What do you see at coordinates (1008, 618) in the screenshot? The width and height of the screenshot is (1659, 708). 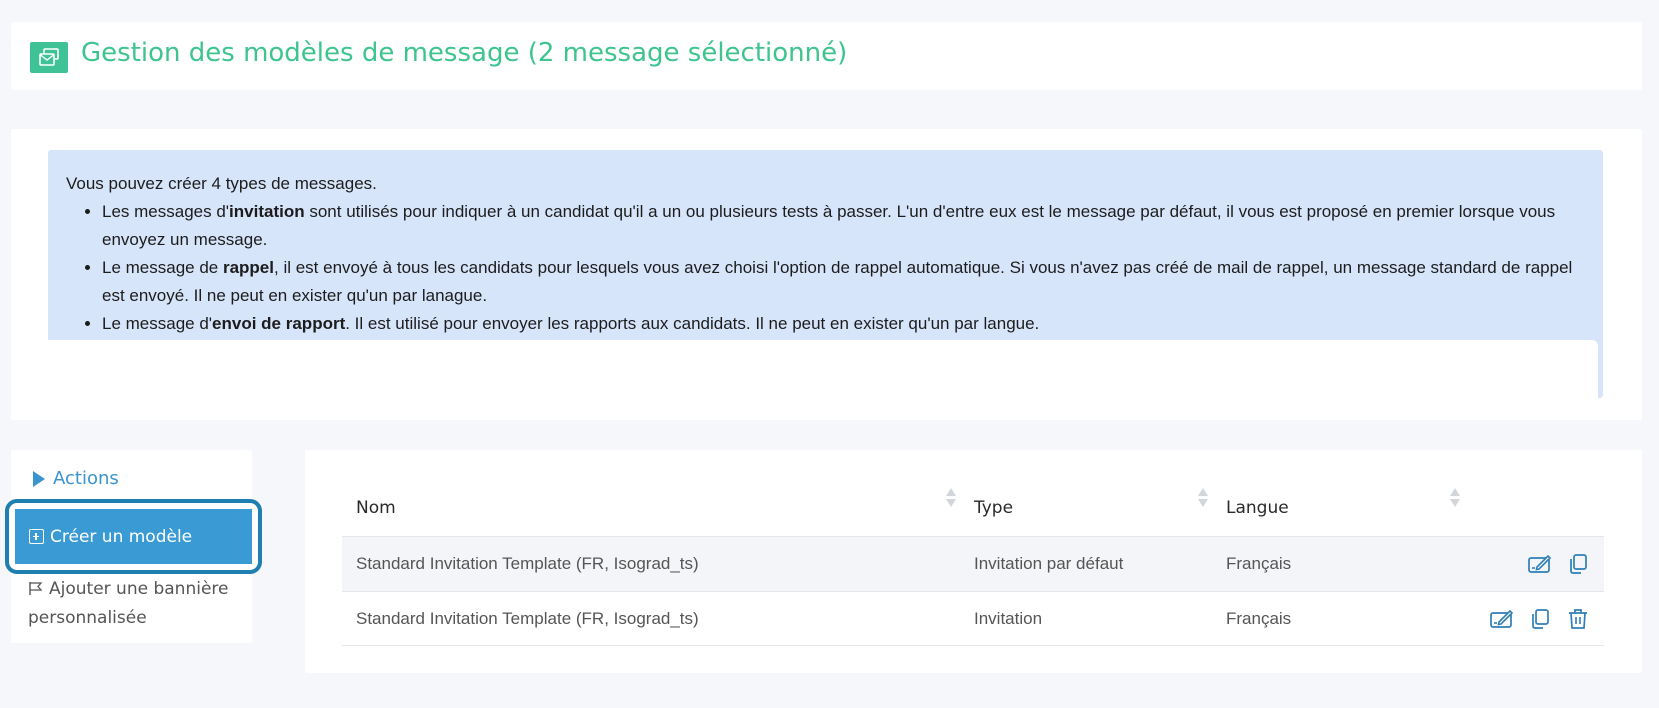 I see `cell-type: Invitation` at bounding box center [1008, 618].